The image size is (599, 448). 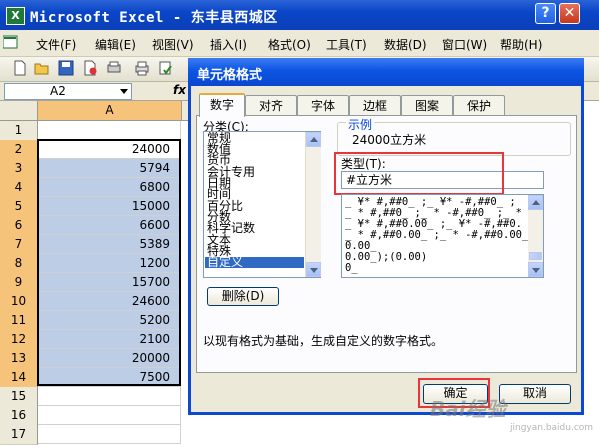 What do you see at coordinates (386, 72) in the screenshot?
I see `dialog-title-bar: 单元格格式` at bounding box center [386, 72].